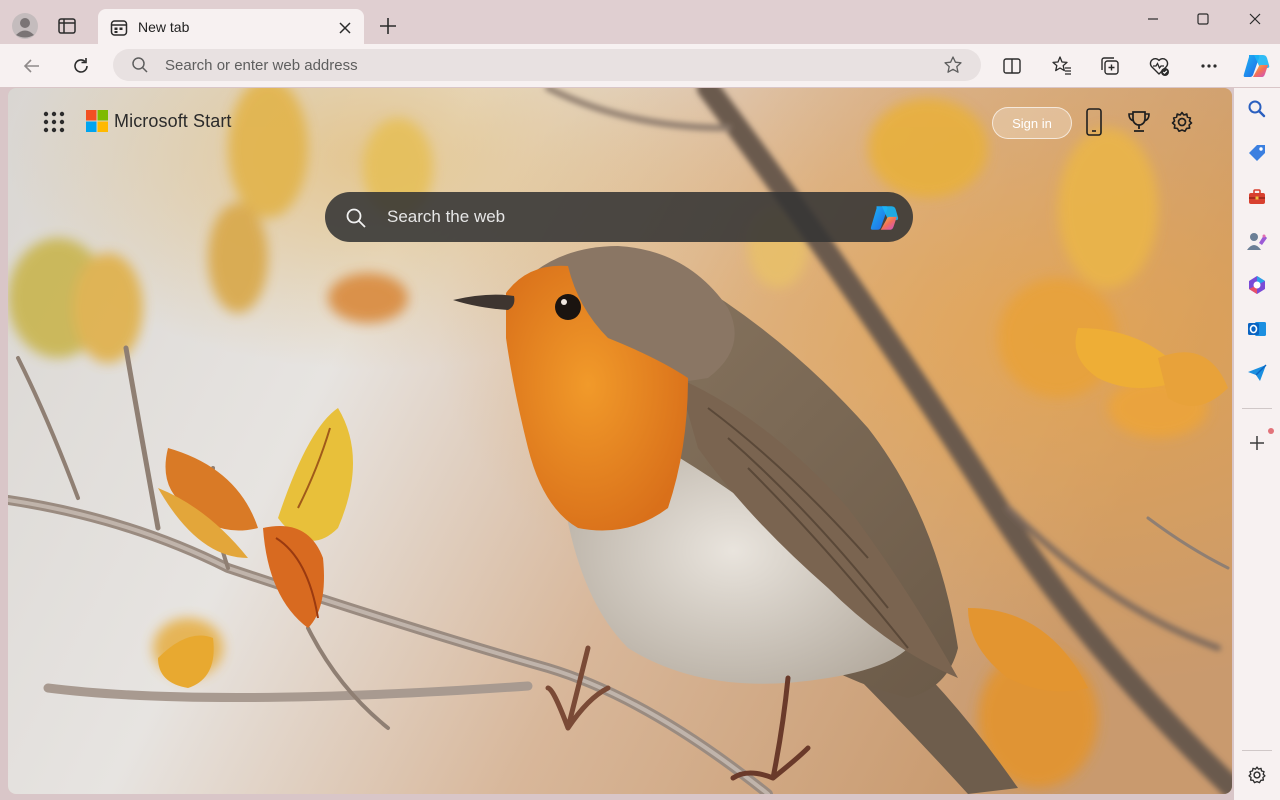  Describe the element at coordinates (1094, 122) in the screenshot. I see `phone-icon` at that location.